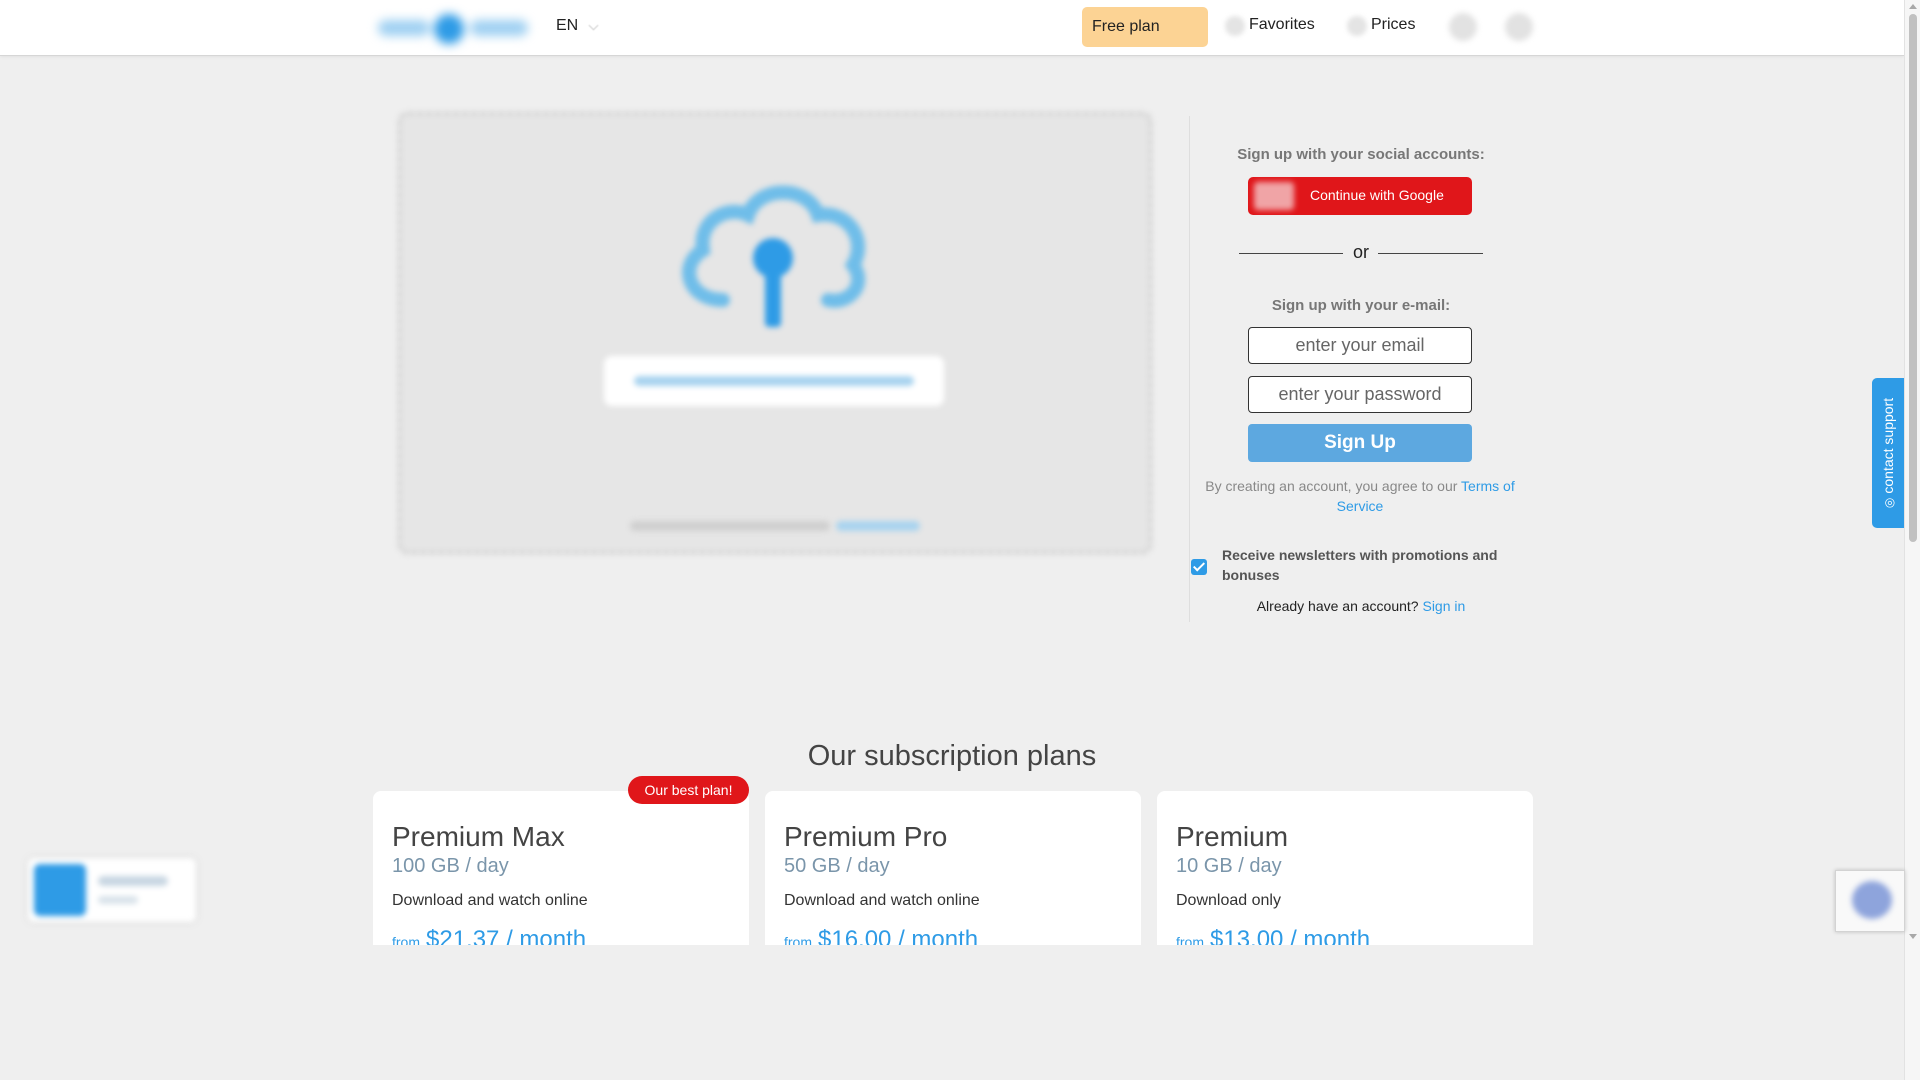  I want to click on user-icon, so click(1463, 27).